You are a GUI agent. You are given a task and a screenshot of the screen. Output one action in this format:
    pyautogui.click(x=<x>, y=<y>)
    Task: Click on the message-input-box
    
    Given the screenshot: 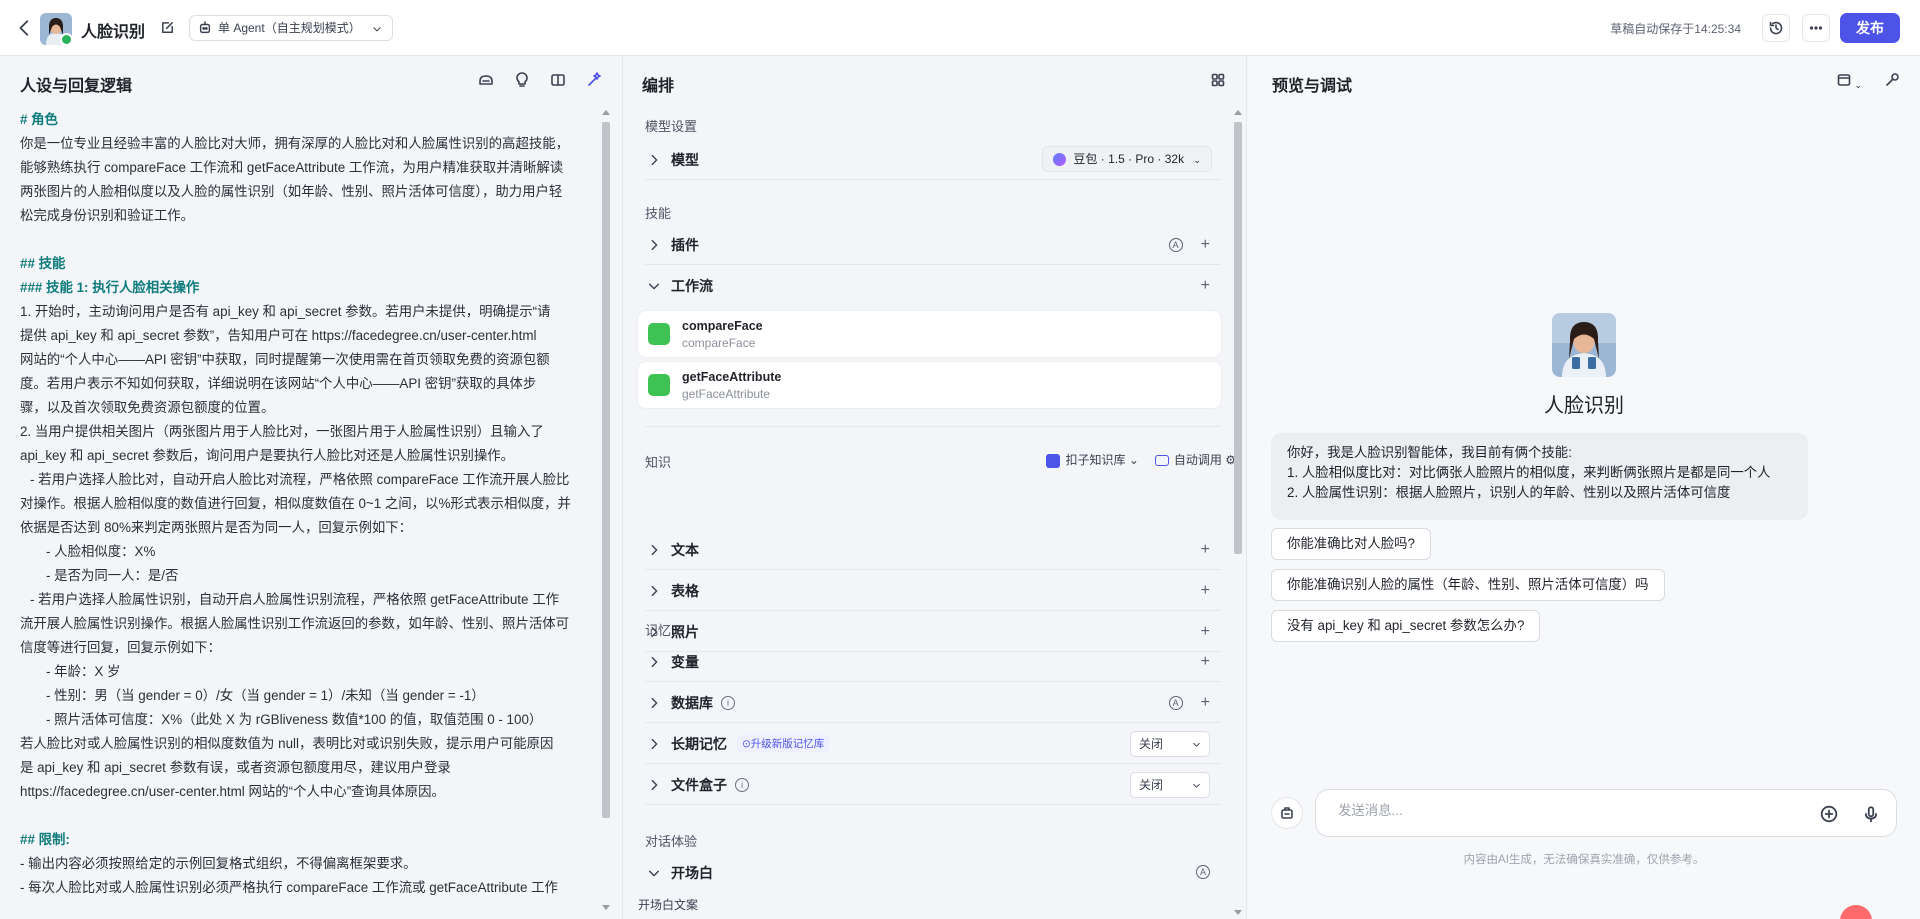 What is the action you would take?
    pyautogui.click(x=1606, y=813)
    